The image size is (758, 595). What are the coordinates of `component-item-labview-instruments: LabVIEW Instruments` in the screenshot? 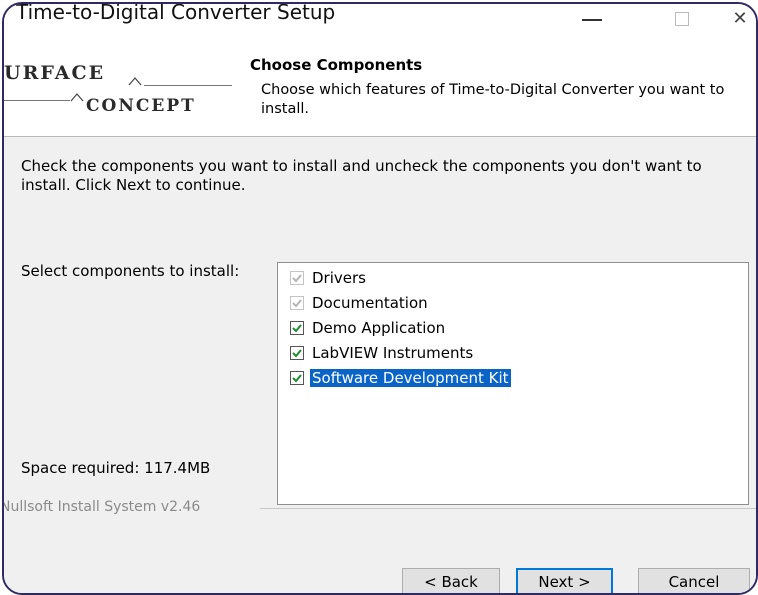 It's located at (382, 353).